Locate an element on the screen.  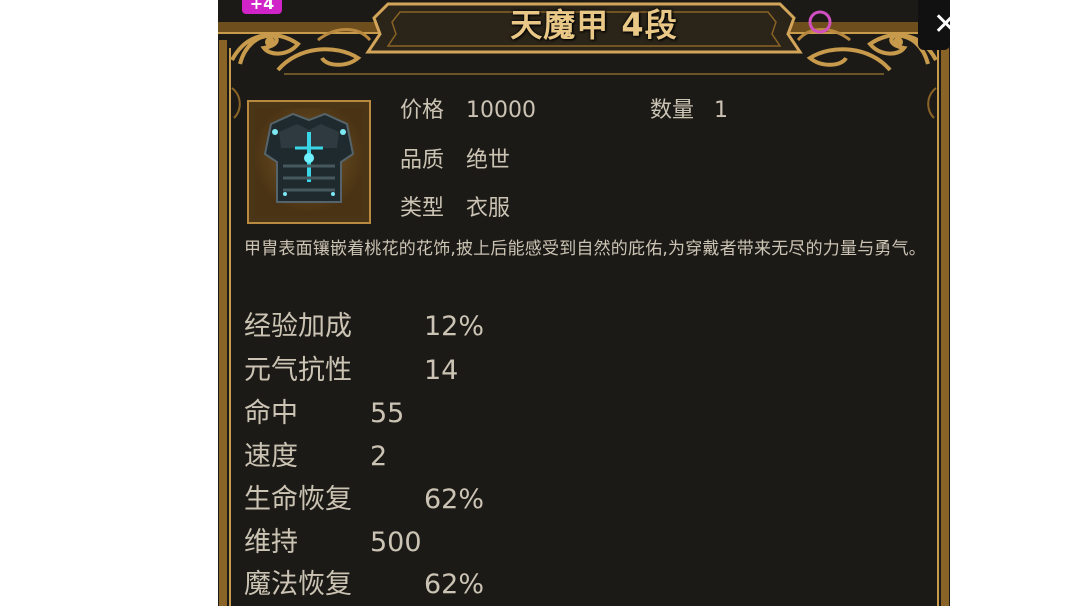
frame-left-border is located at coordinates (223, 323).